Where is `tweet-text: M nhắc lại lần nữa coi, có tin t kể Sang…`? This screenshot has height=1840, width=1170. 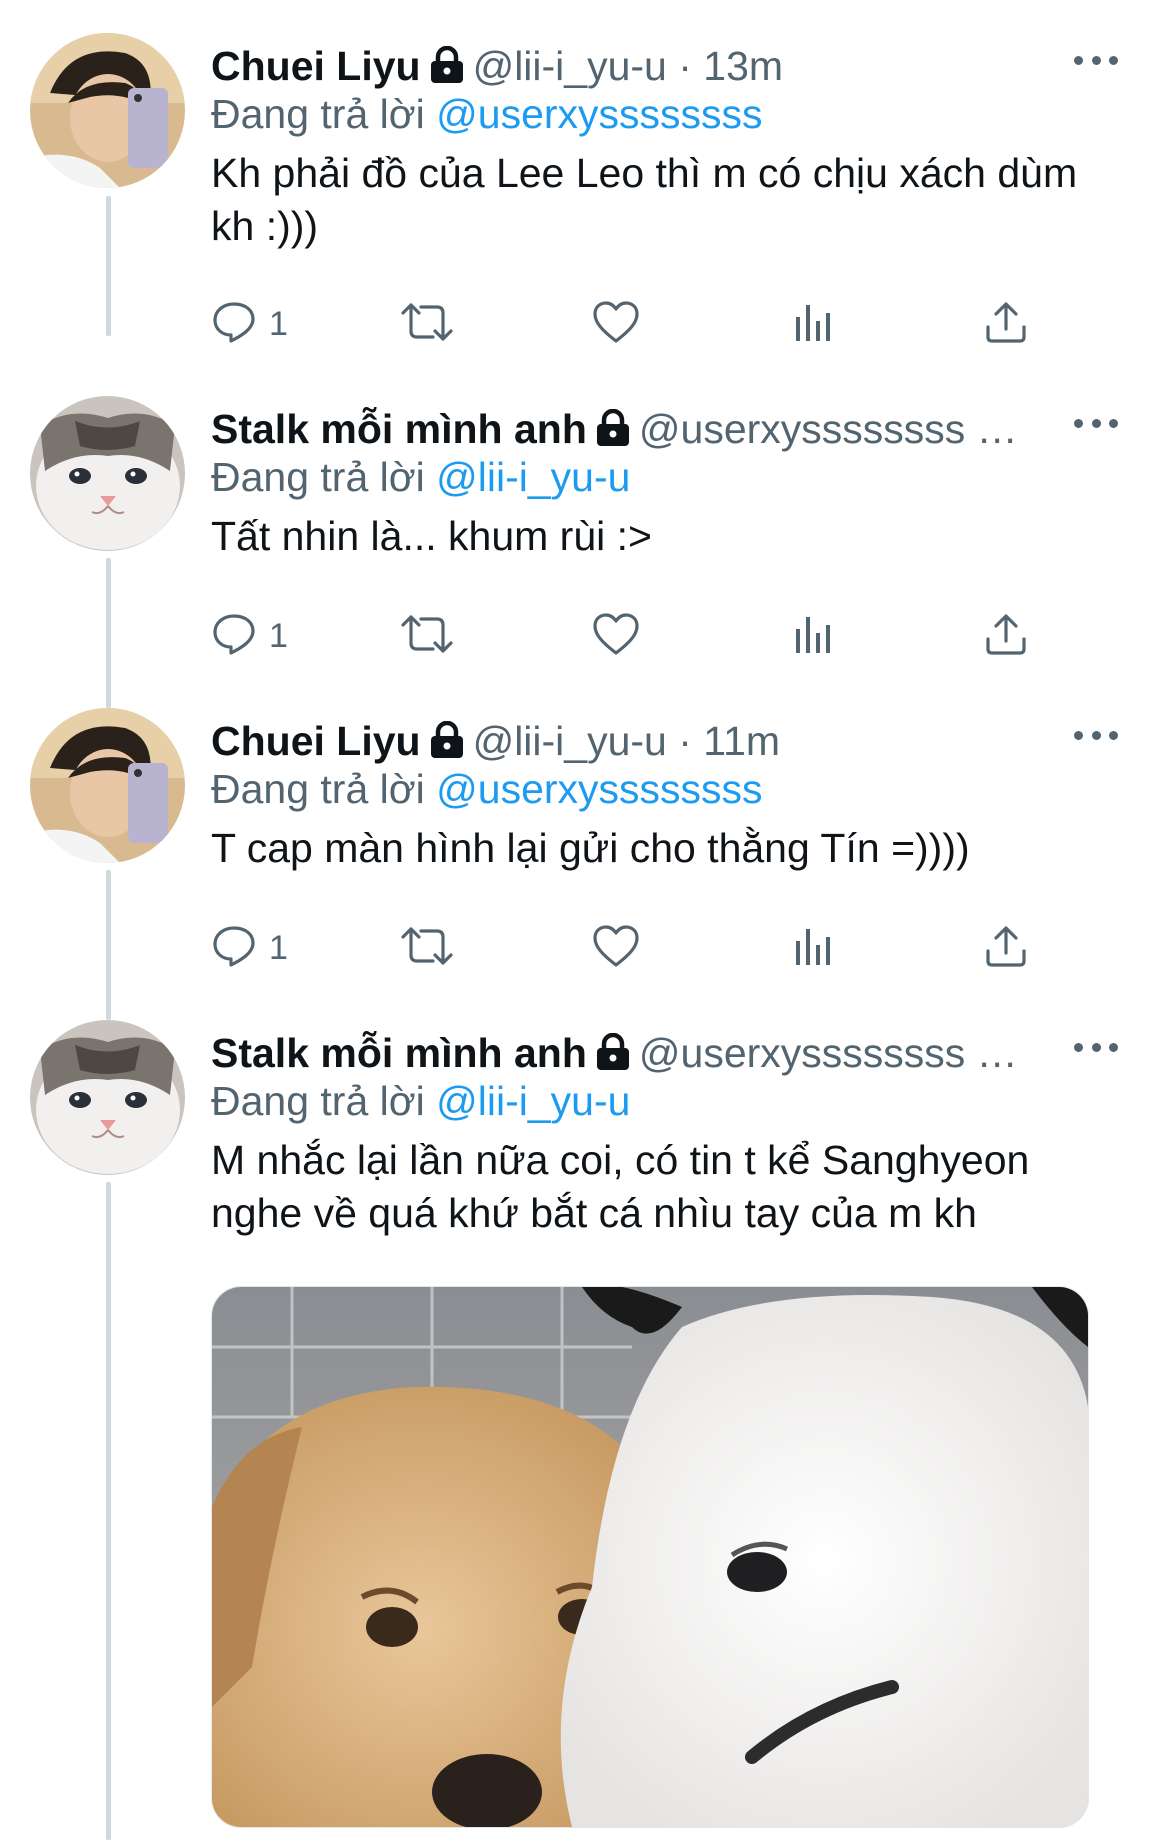 tweet-text: M nhắc lại lần nữa coi, có tin t kể Sang… is located at coordinates (620, 1186).